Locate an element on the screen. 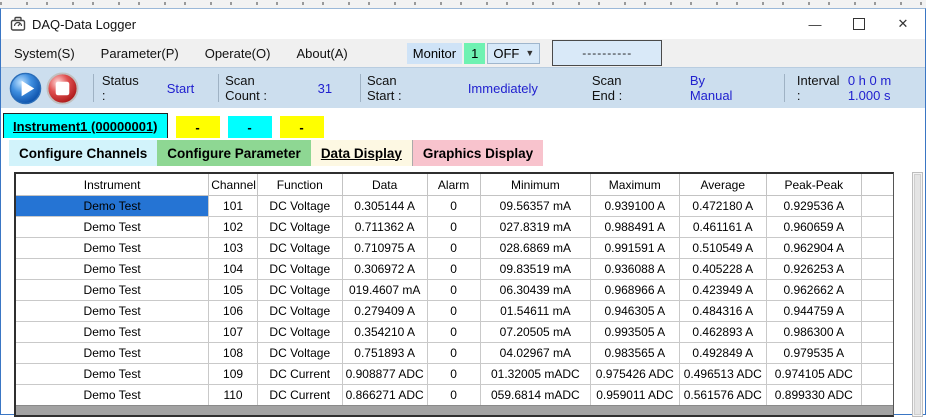  cell-minimum: 07.20505 mA is located at coordinates (535, 332).